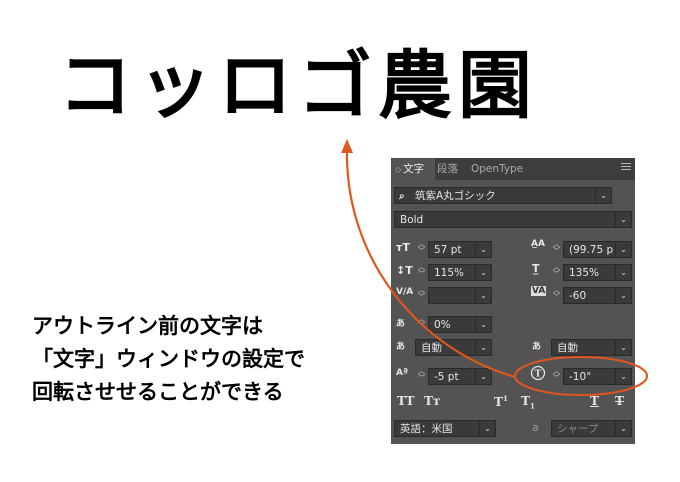 The height and width of the screenshot is (482, 680). Describe the element at coordinates (584, 273) in the screenshot. I see `horizontal-scale-value: 135%` at that location.